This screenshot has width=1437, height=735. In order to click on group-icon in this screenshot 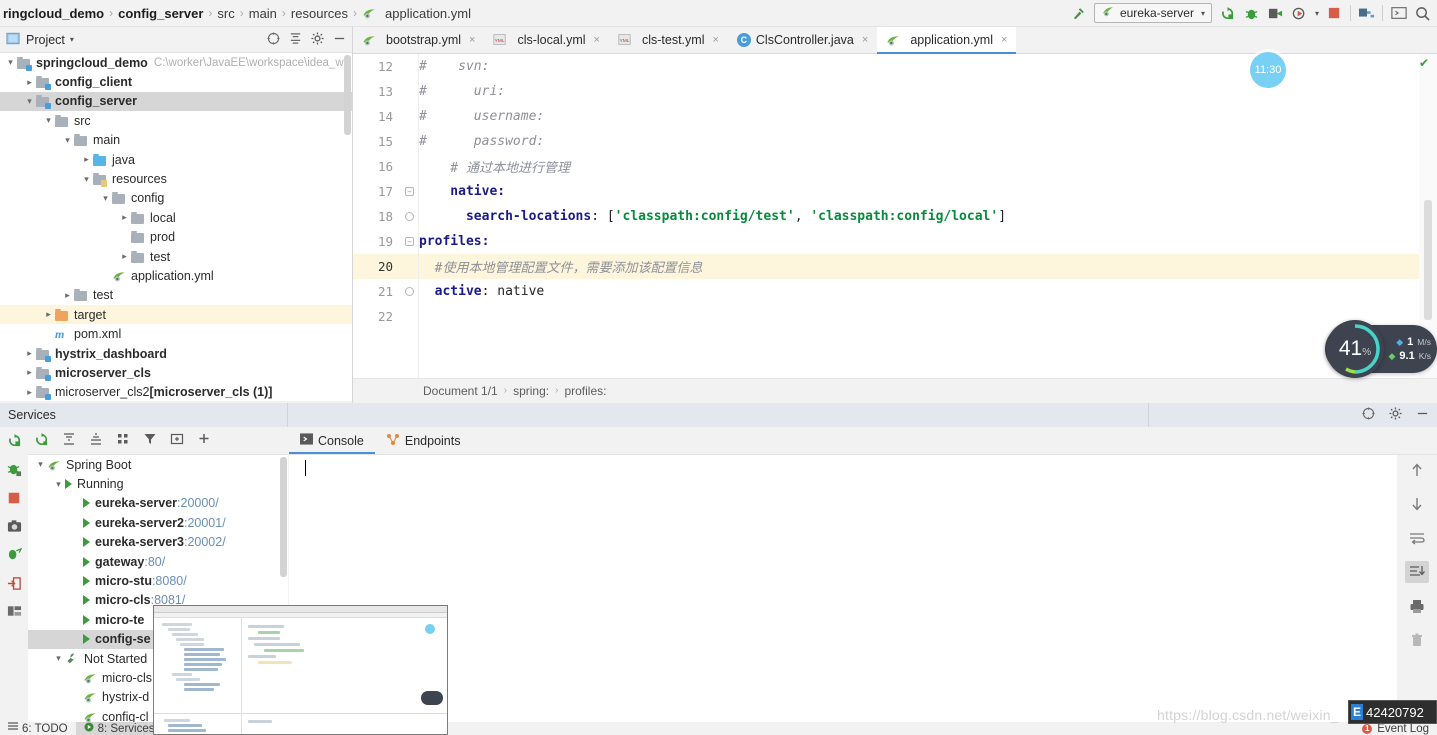, I will do `click(123, 440)`.